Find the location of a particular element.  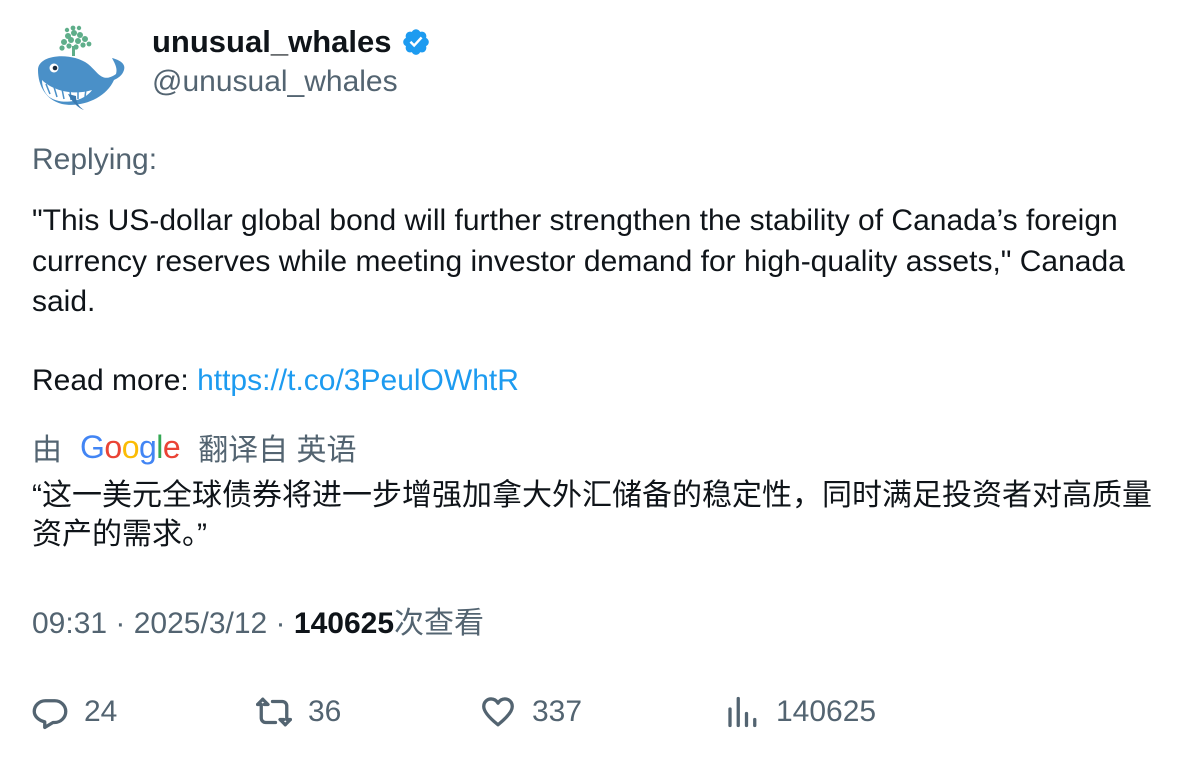

author-name-row: unusual_whales is located at coordinates (291, 42).